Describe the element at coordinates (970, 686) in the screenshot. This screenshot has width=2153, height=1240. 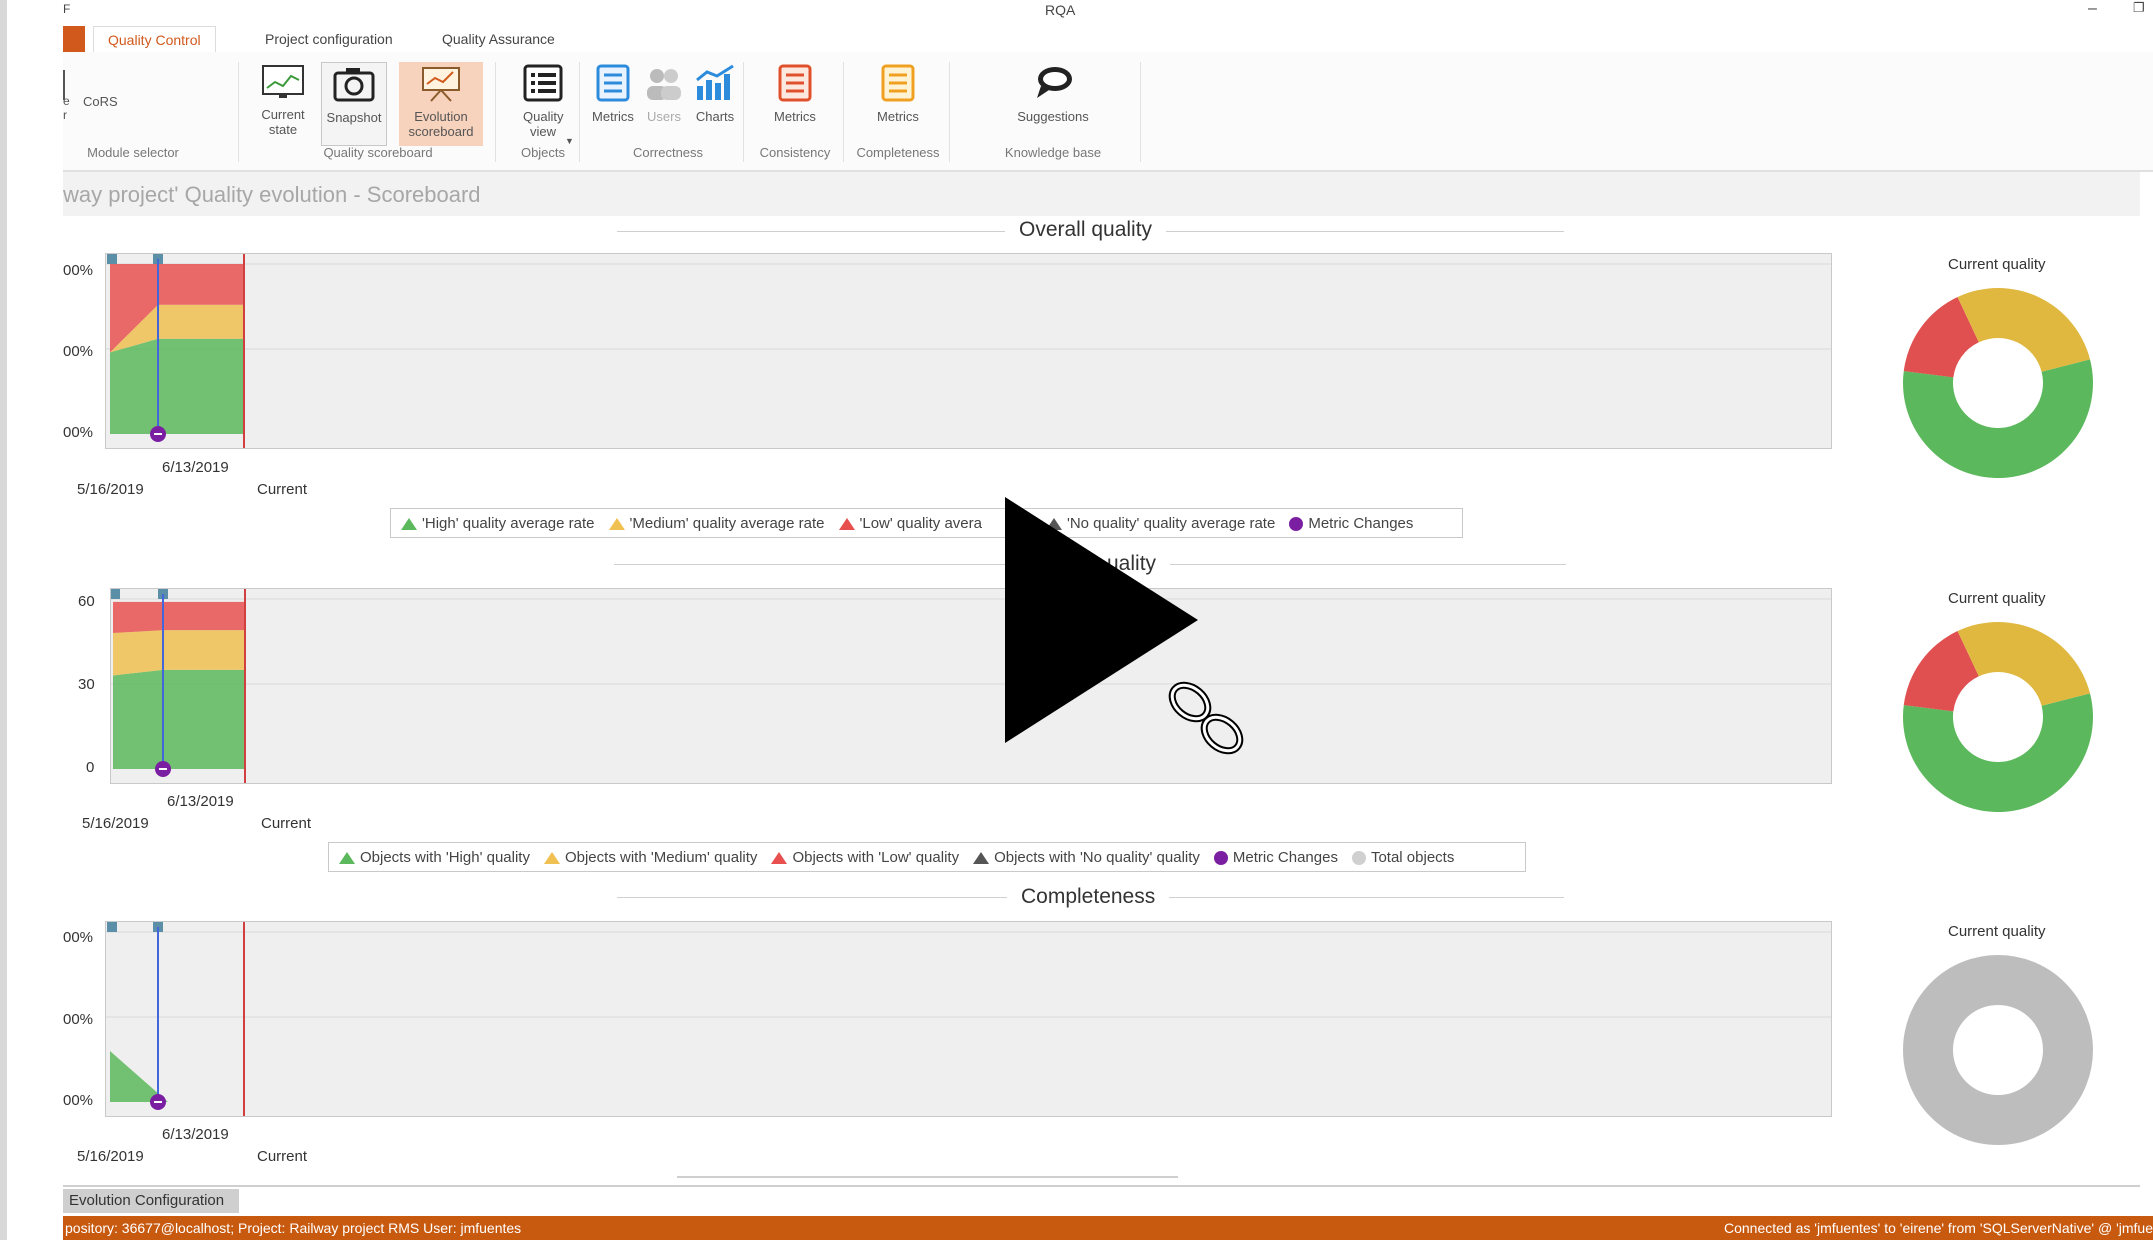
I see `objects-chart` at that location.